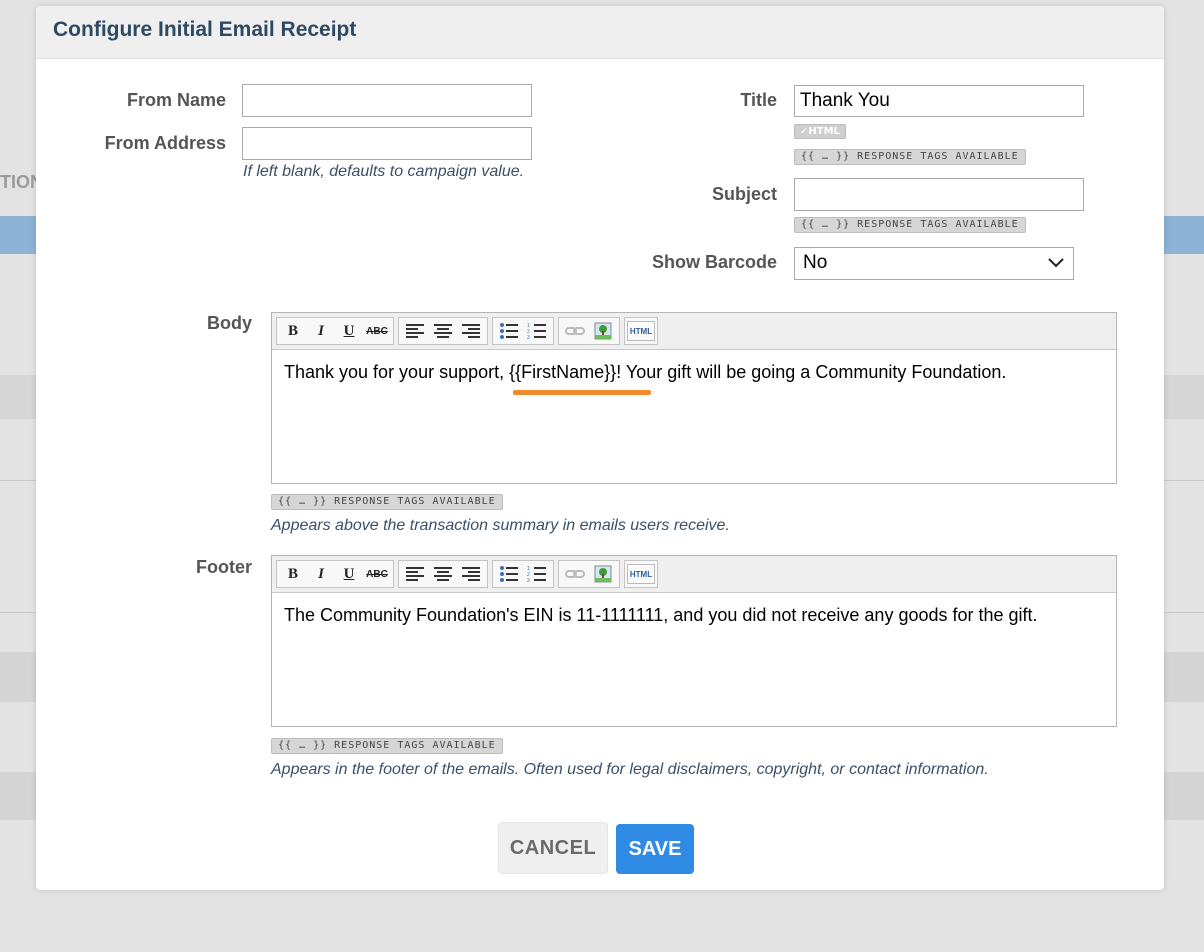 The height and width of the screenshot is (952, 1204). What do you see at coordinates (694, 331) in the screenshot?
I see `body-toolbar: B I U ABC 123 HTML` at bounding box center [694, 331].